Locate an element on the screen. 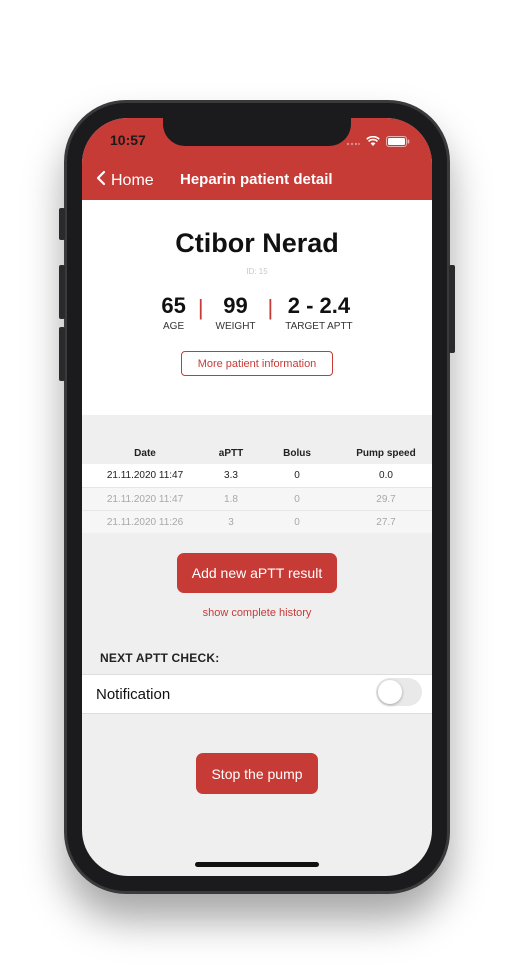 This screenshot has width=514, height=968. table-header: Date aPTT Bolus Pump speed is located at coordinates (257, 453).